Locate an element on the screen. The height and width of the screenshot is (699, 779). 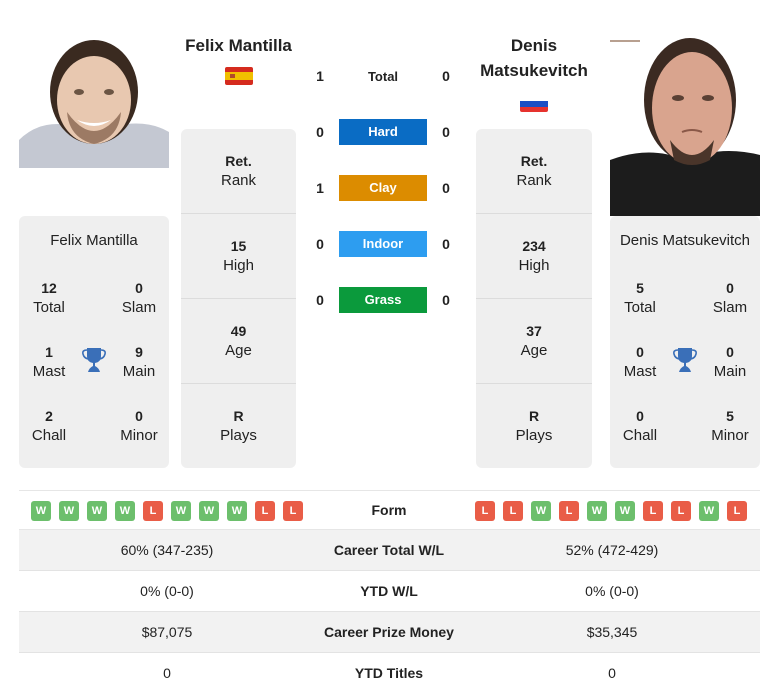
player2-titles-slam: 0 Slam is located at coordinates (730, 298).